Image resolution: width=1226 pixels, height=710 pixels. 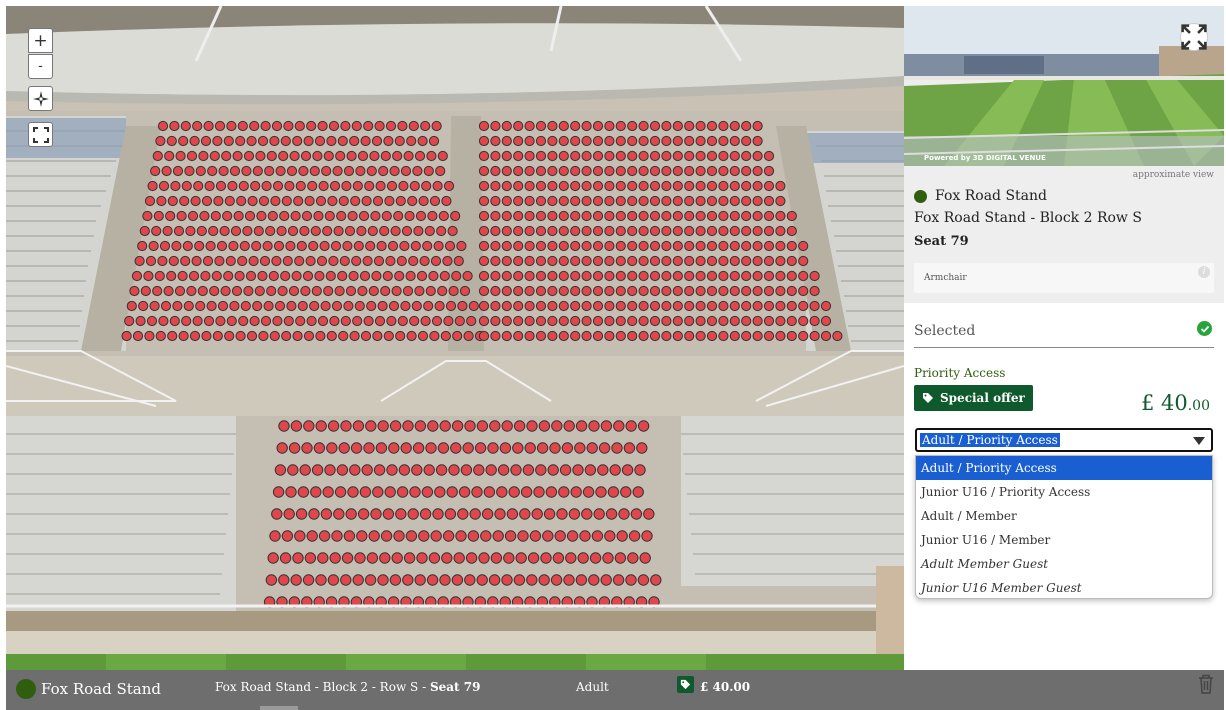 What do you see at coordinates (40, 98) in the screenshot?
I see `compass-reset-icon` at bounding box center [40, 98].